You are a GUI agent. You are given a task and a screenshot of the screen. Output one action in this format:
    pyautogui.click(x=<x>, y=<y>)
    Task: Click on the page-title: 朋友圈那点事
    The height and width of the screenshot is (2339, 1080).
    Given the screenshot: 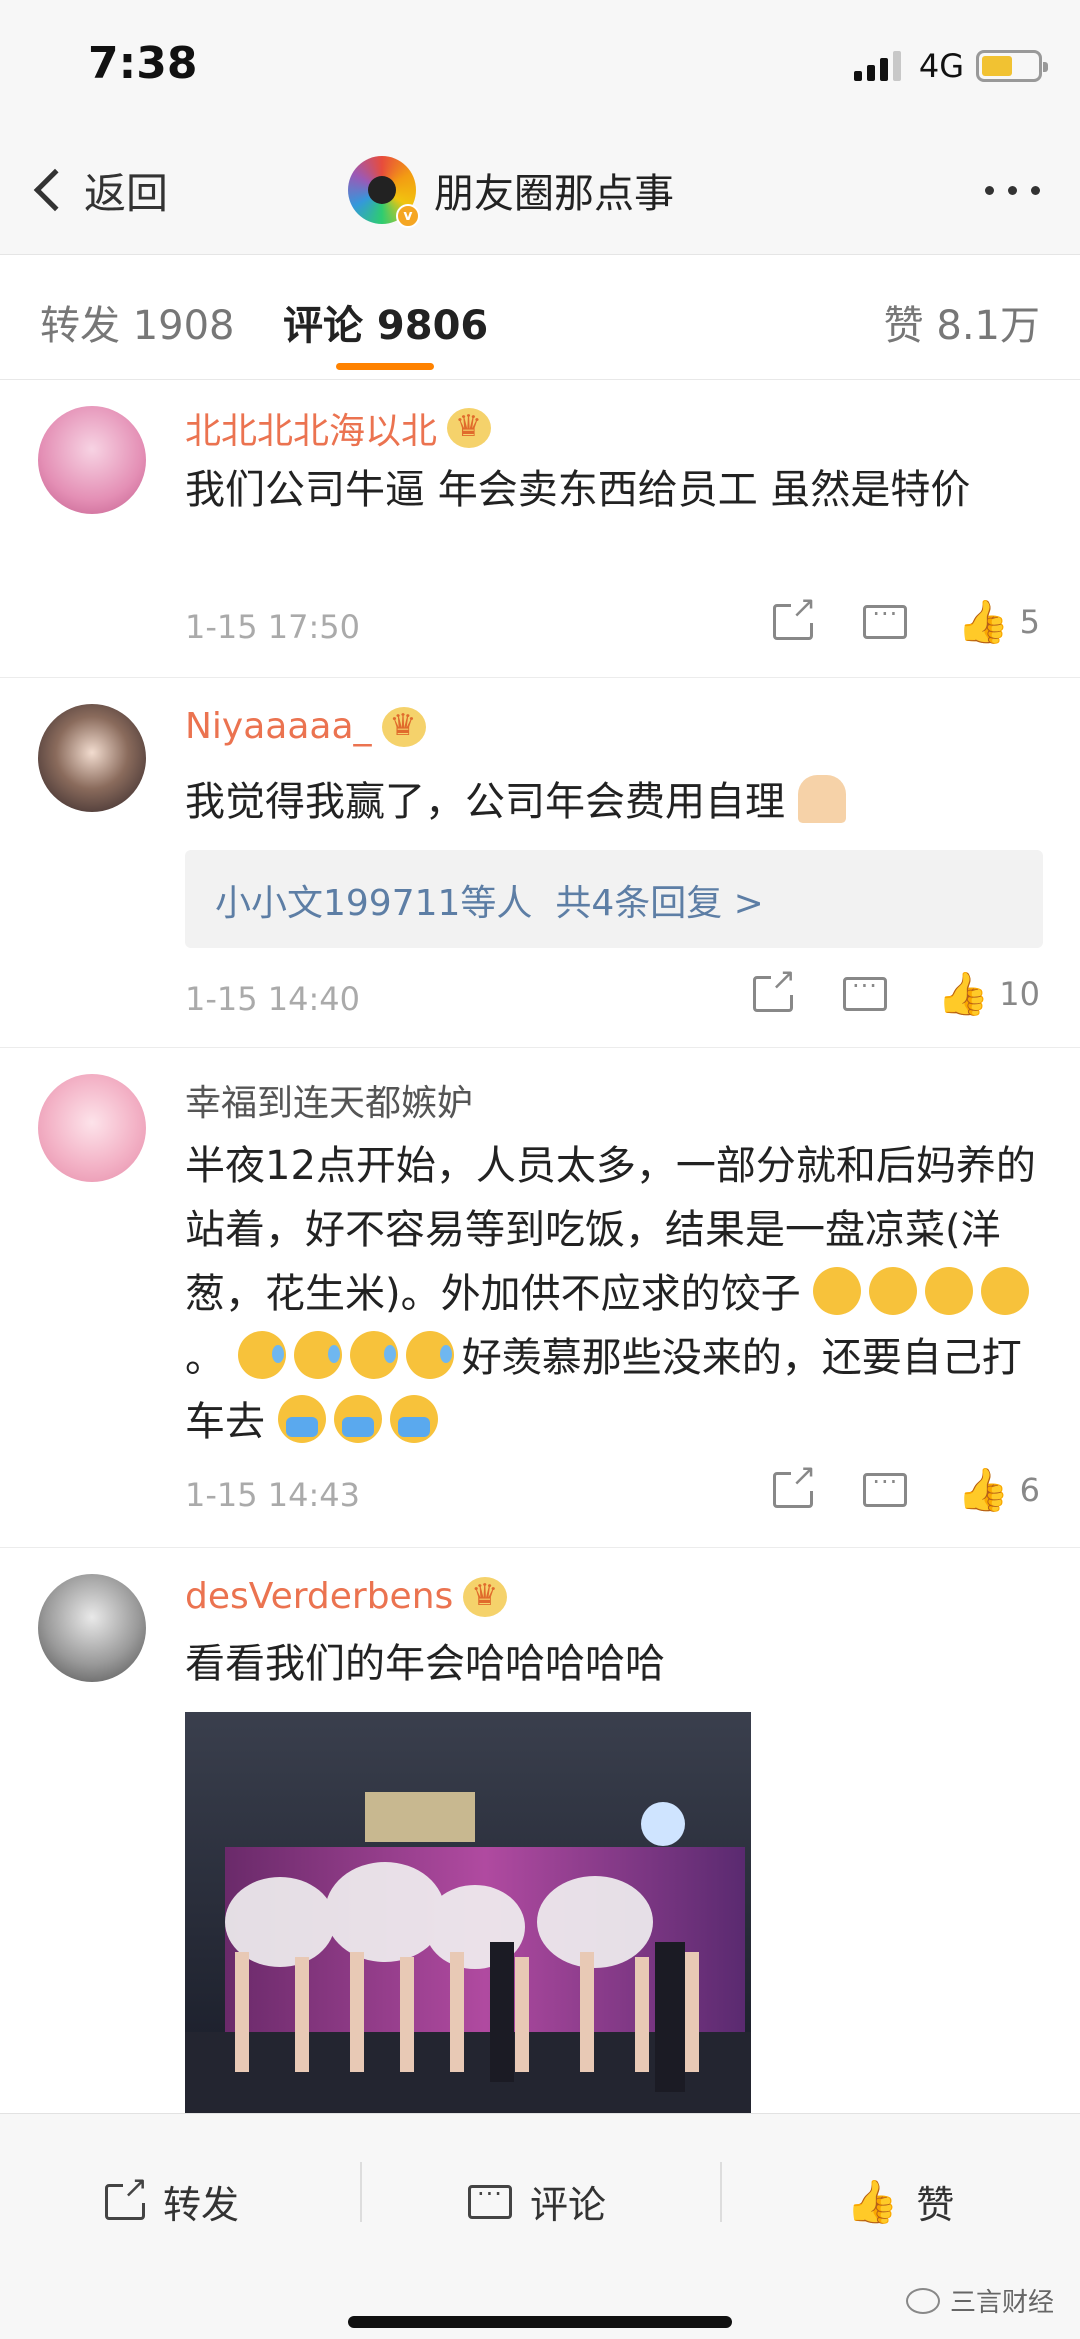 What is the action you would take?
    pyautogui.click(x=554, y=194)
    